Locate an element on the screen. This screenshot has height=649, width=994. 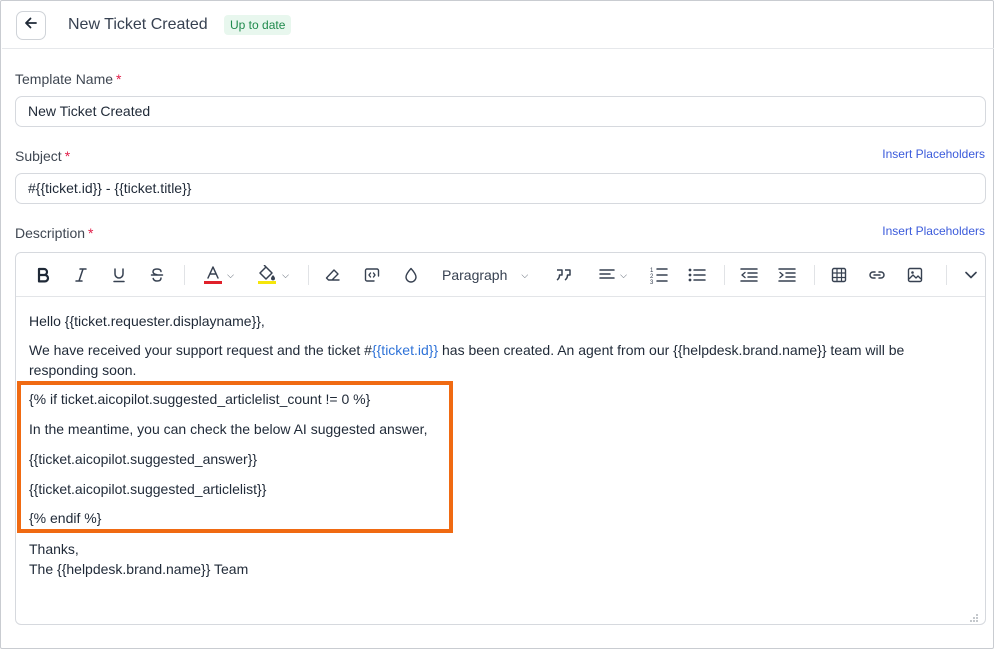
template-name-label-text: Template Name is located at coordinates (64, 79).